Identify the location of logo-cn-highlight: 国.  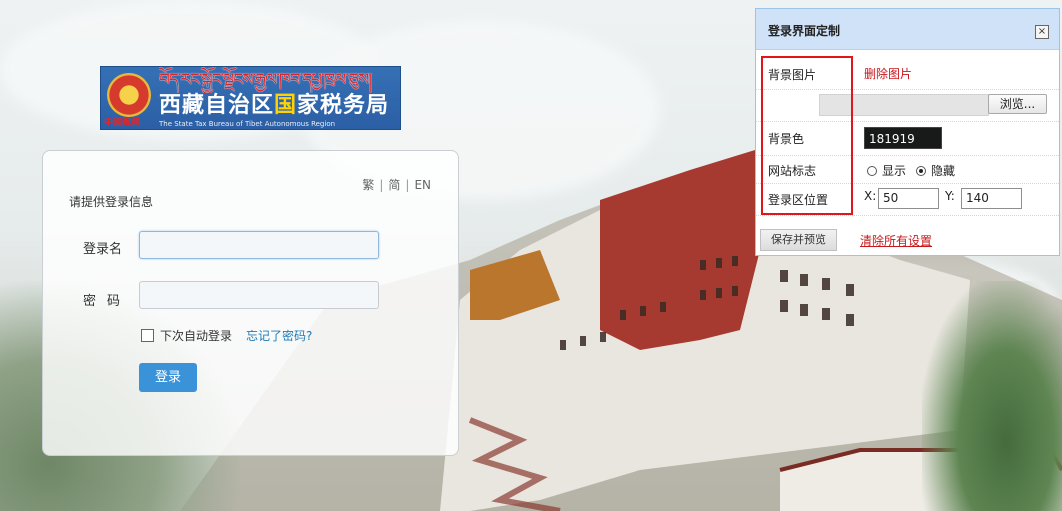
(286, 105).